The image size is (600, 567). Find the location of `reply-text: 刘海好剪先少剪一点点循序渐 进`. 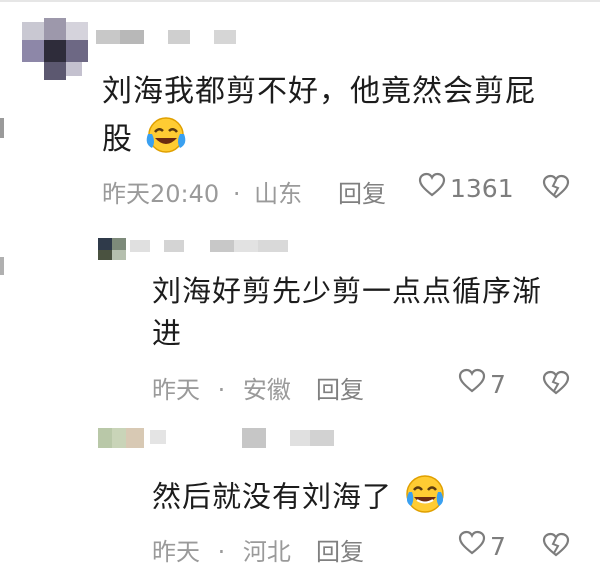

reply-text: 刘海好剪先少剪一点点循序渐 进 is located at coordinates (367, 312).